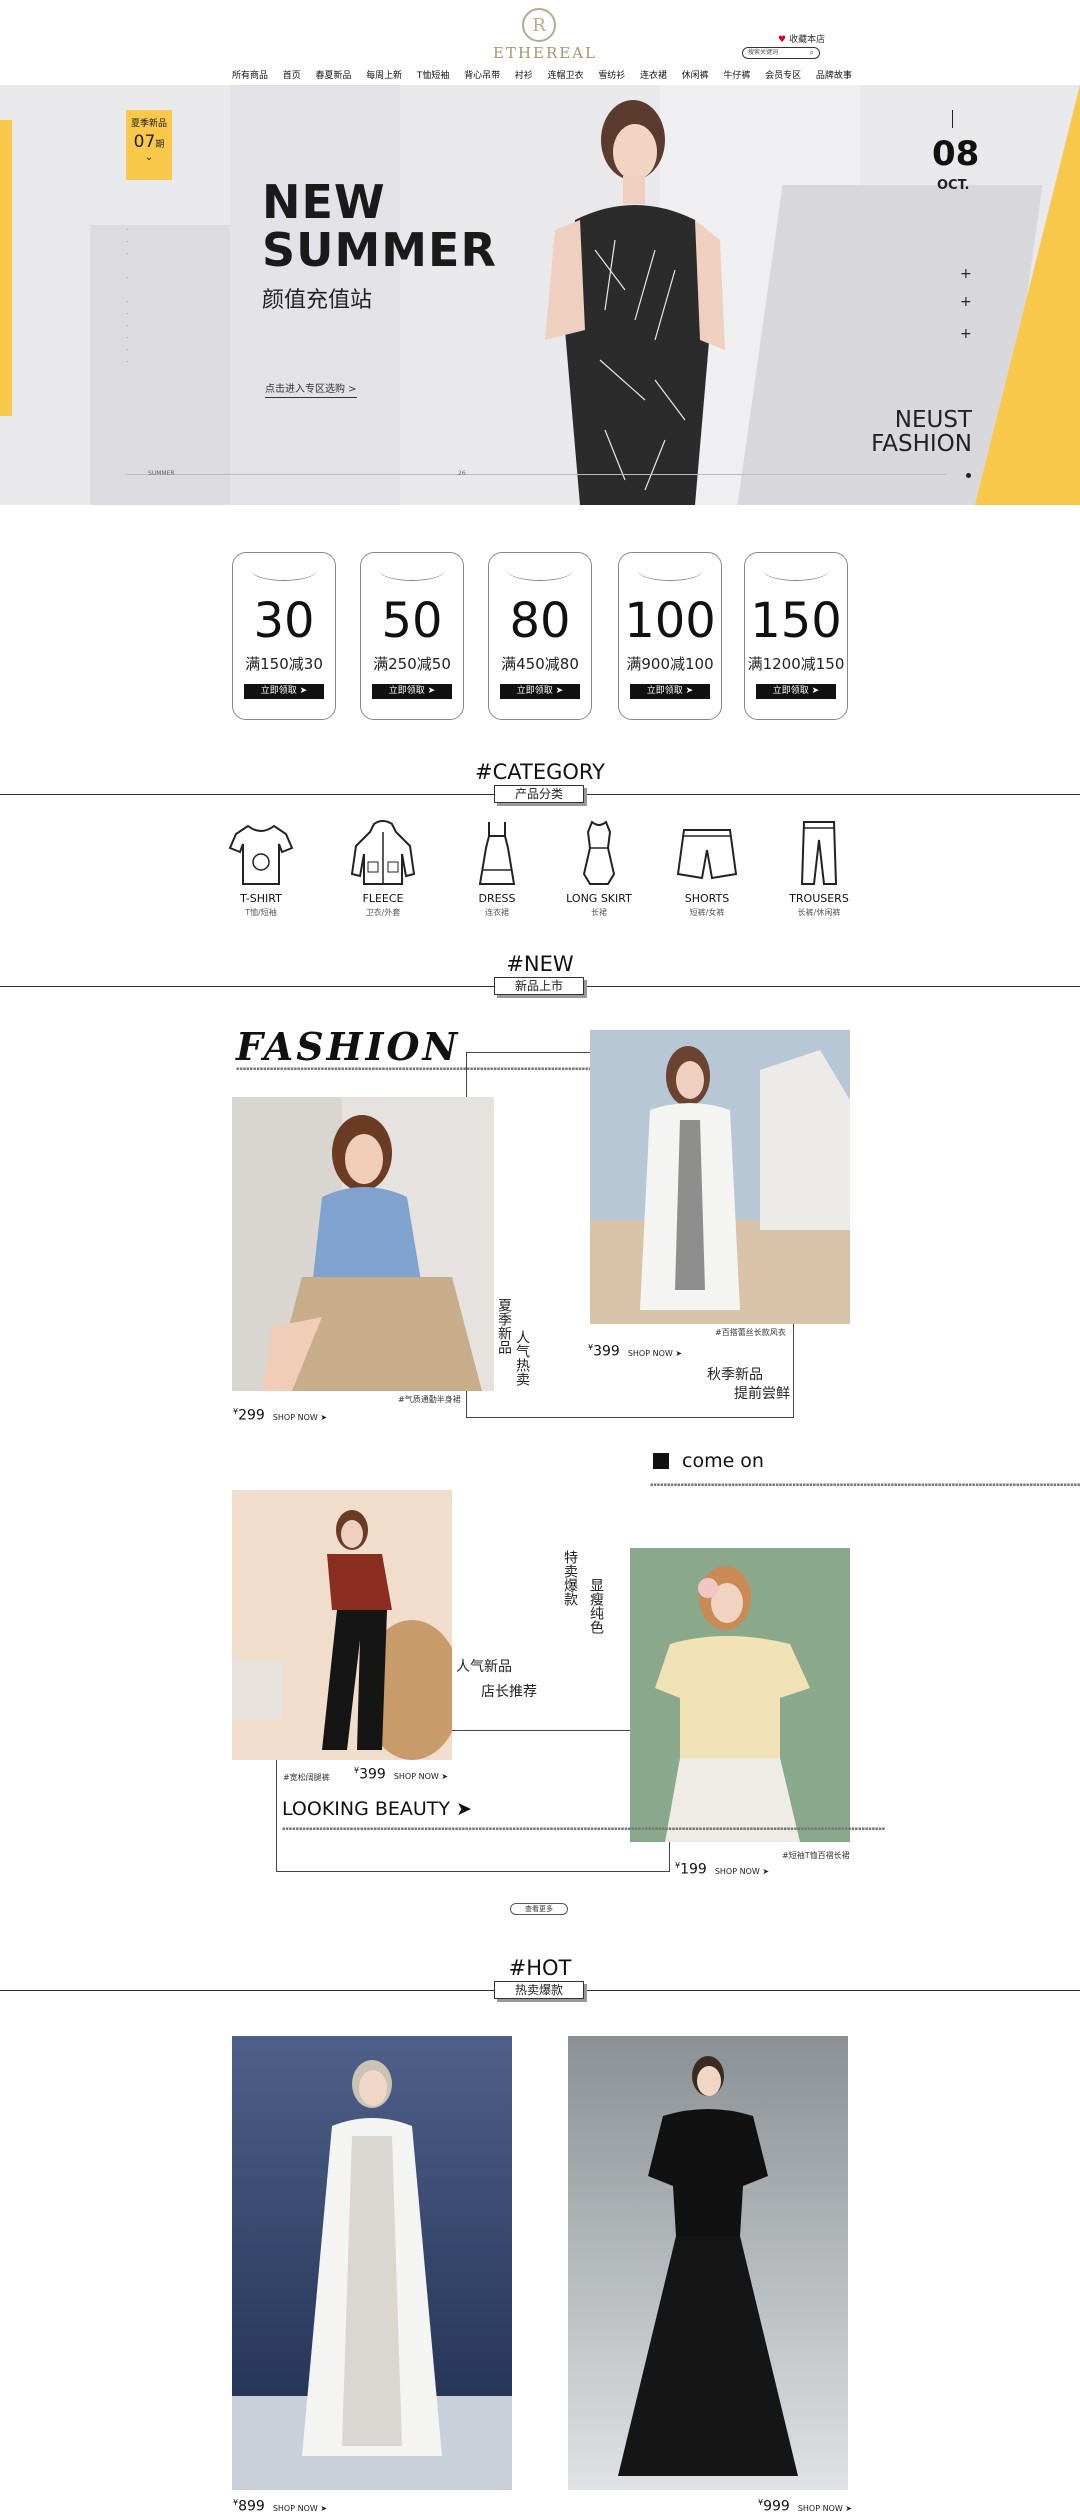 The width and height of the screenshot is (1080, 2514). What do you see at coordinates (782, 40) in the screenshot?
I see `heart-icon: ♥` at bounding box center [782, 40].